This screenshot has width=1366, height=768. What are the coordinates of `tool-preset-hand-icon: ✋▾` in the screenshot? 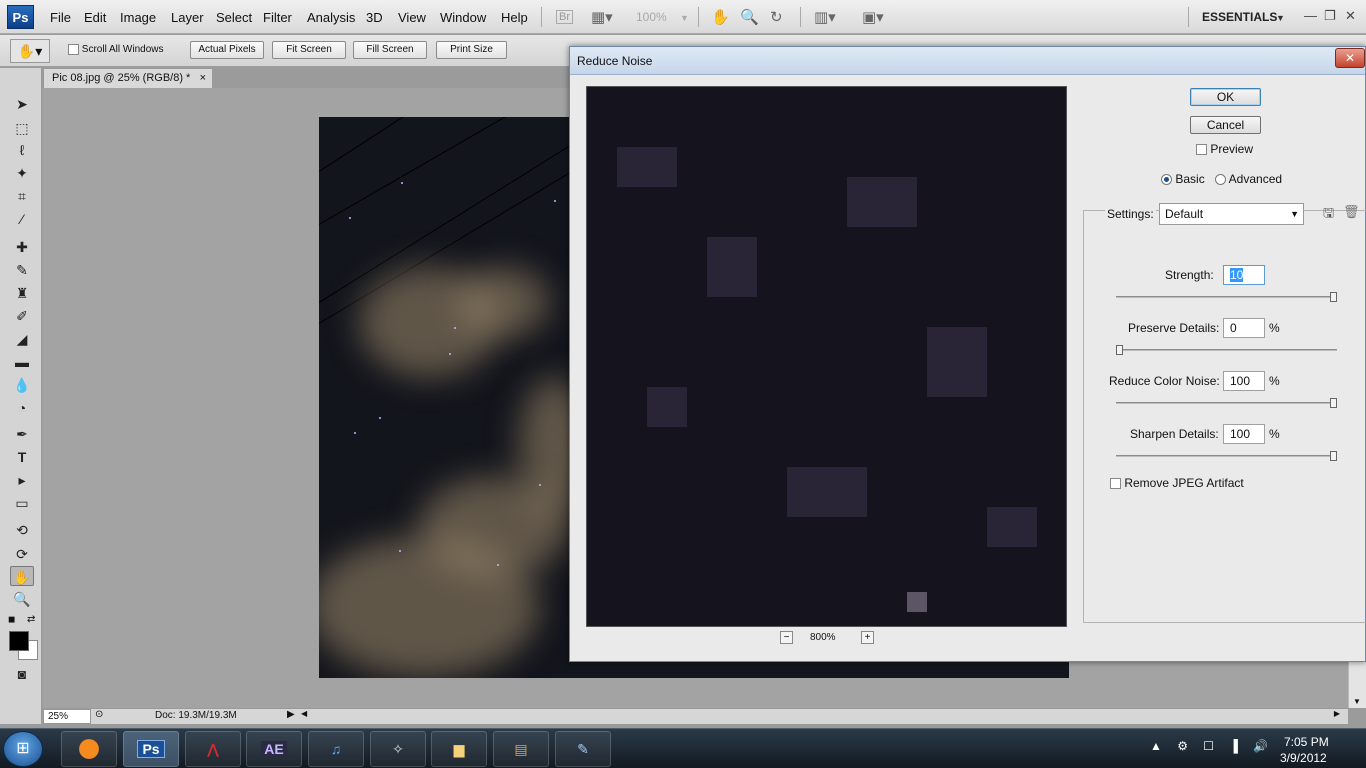 It's located at (30, 51).